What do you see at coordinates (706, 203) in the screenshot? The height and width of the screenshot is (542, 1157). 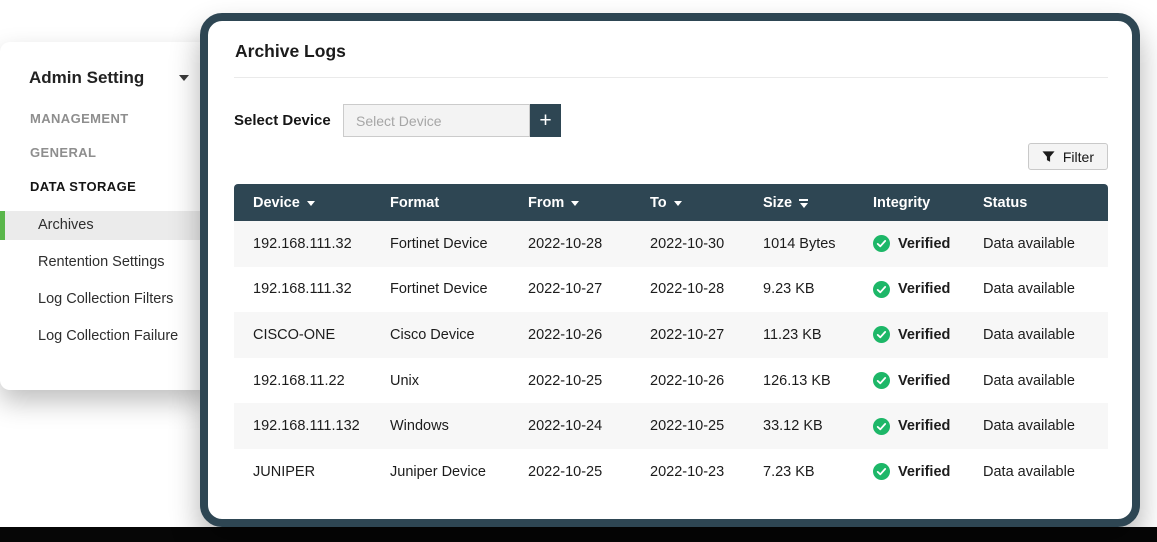 I see `column-header-to: To` at bounding box center [706, 203].